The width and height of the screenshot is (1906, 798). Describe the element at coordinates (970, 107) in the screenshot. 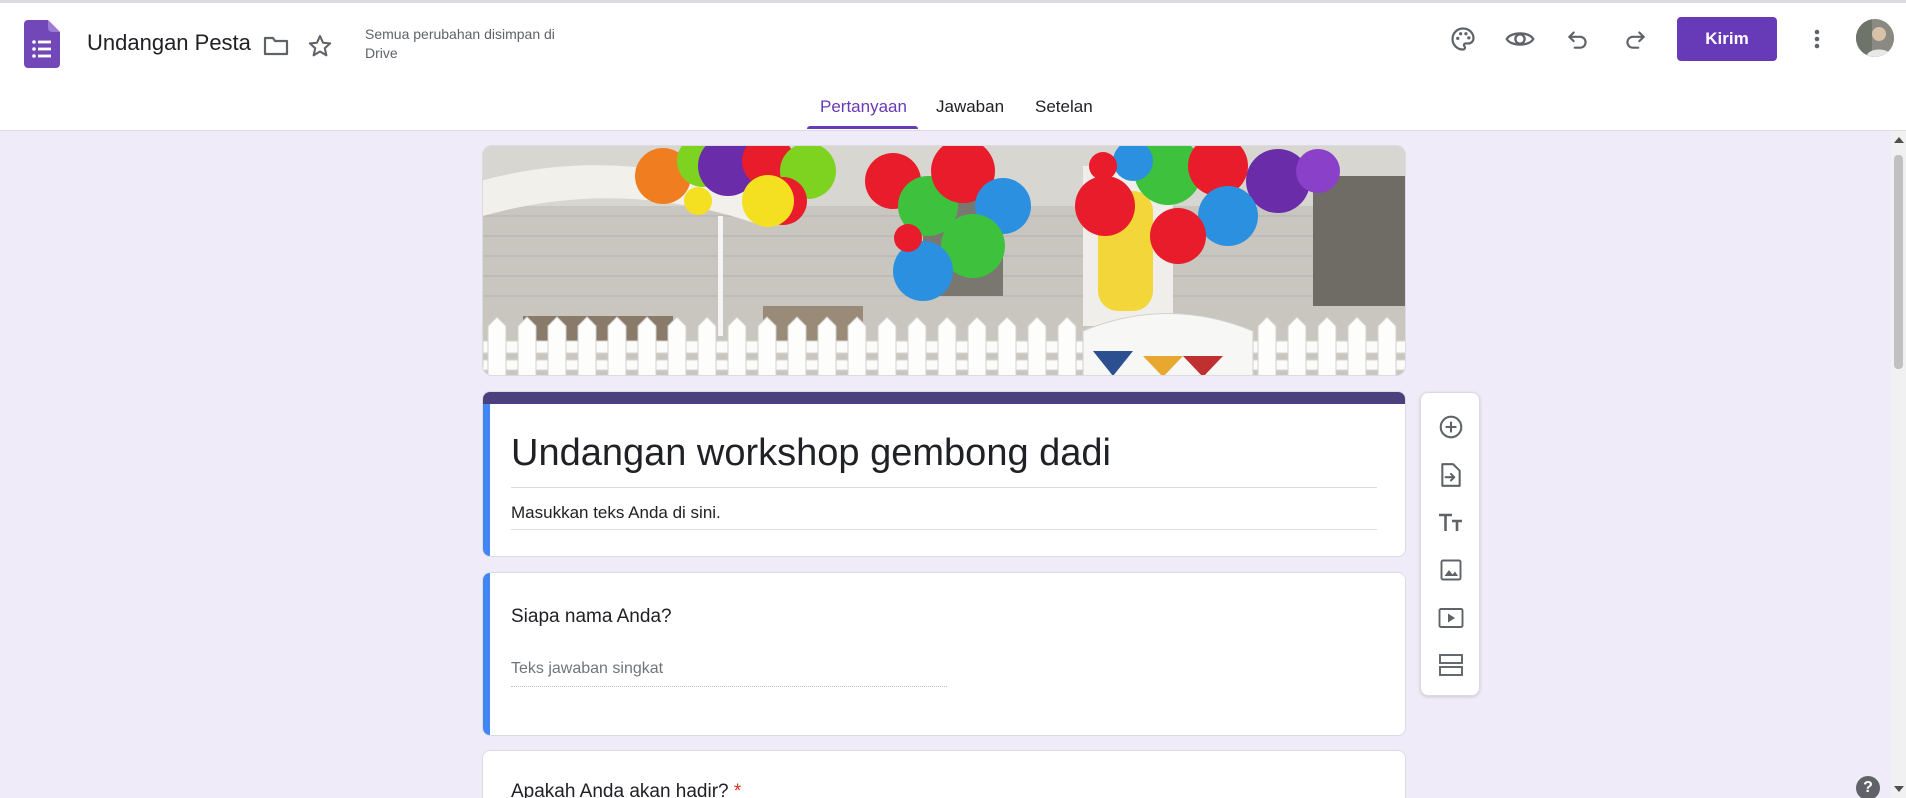

I see `tab-jawaban: Jawaban` at that location.